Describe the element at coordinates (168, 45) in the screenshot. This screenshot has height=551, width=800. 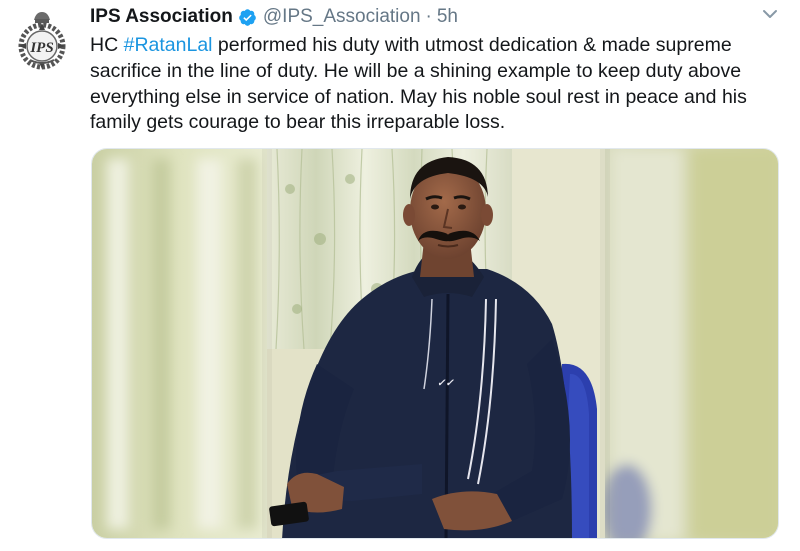
I see `hashtag-link: #RatanLal` at that location.